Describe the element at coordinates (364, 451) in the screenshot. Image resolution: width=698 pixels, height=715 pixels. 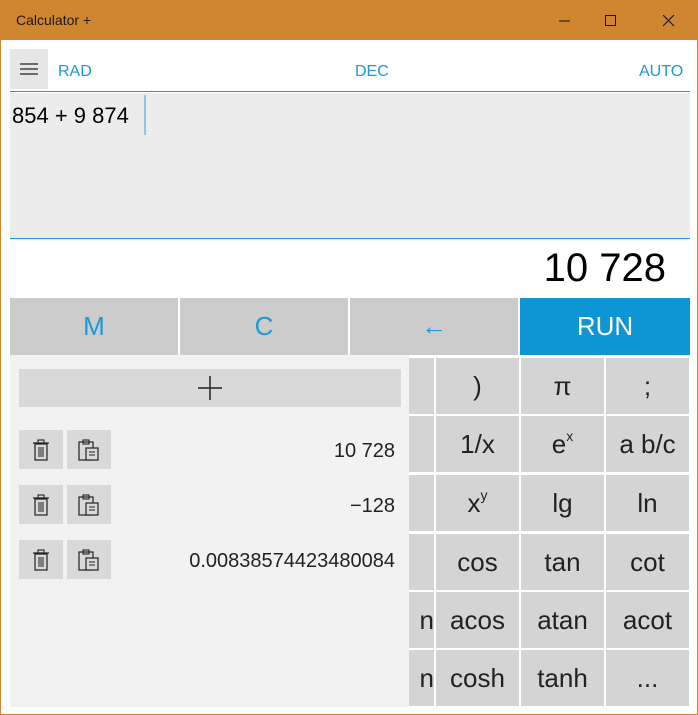
I see `memory-value: 10 728` at that location.